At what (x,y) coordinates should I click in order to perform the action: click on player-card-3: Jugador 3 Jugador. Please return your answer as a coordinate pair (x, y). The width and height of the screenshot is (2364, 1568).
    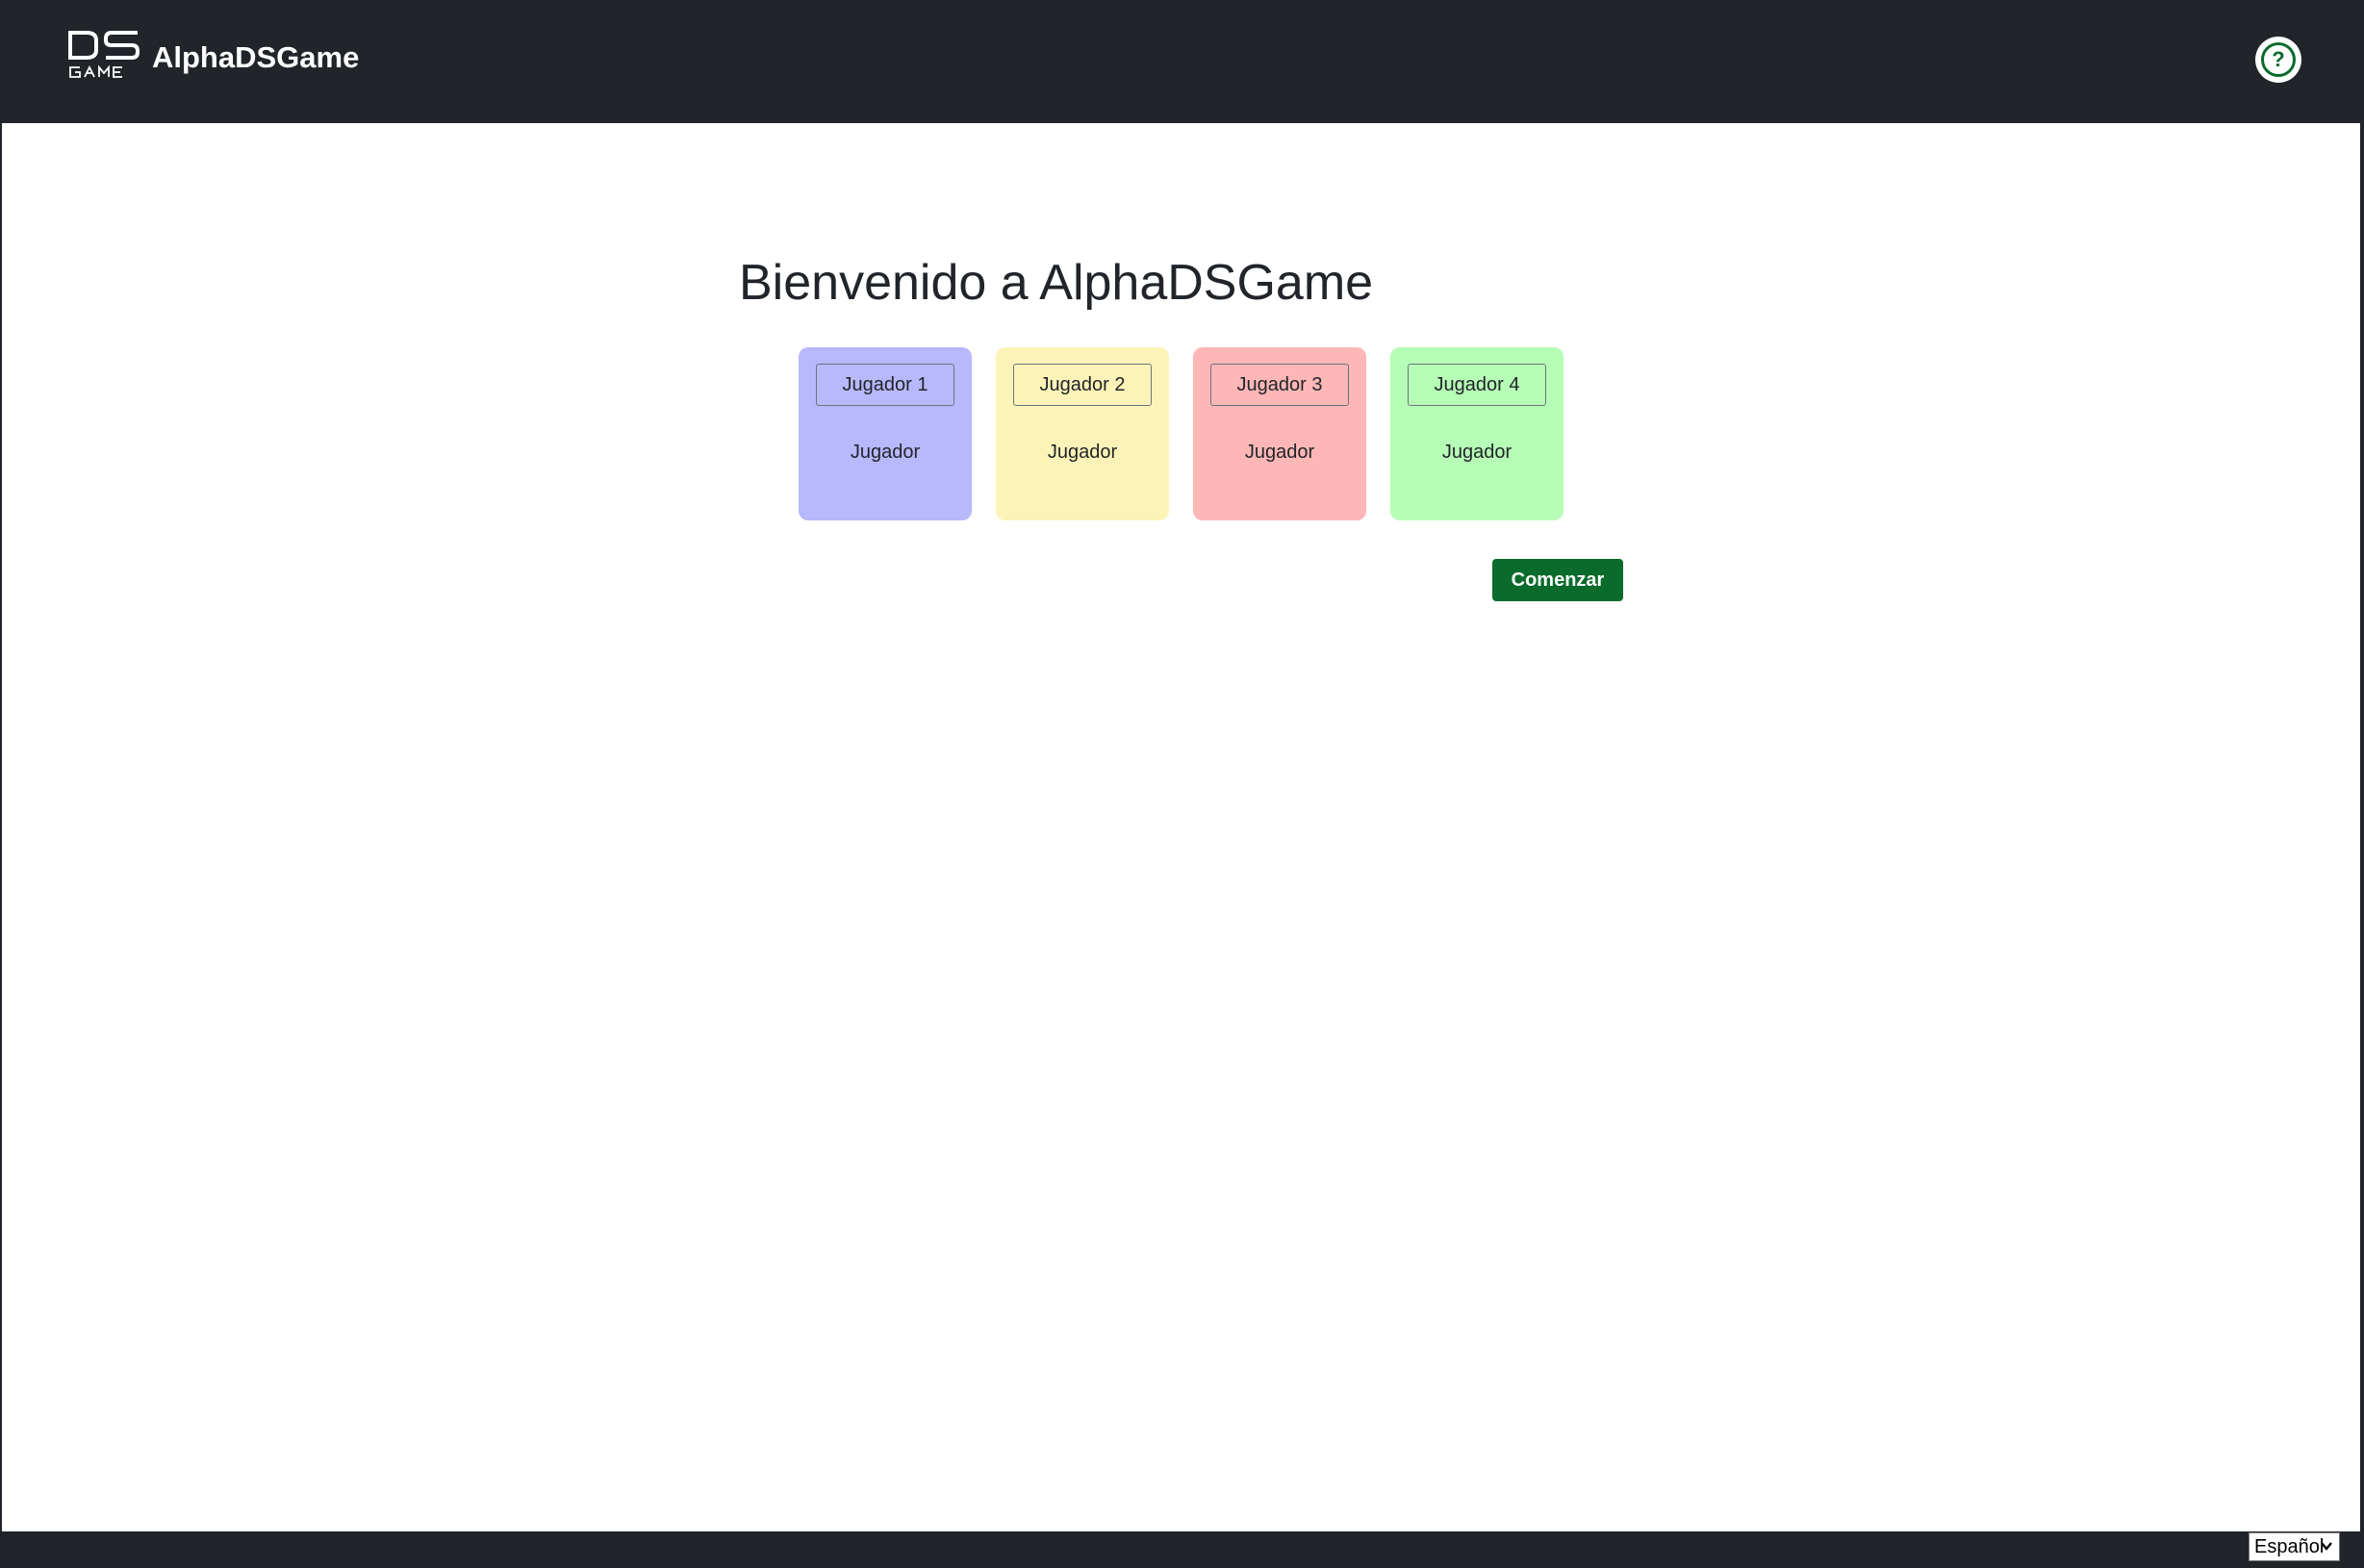
    Looking at the image, I should click on (1279, 433).